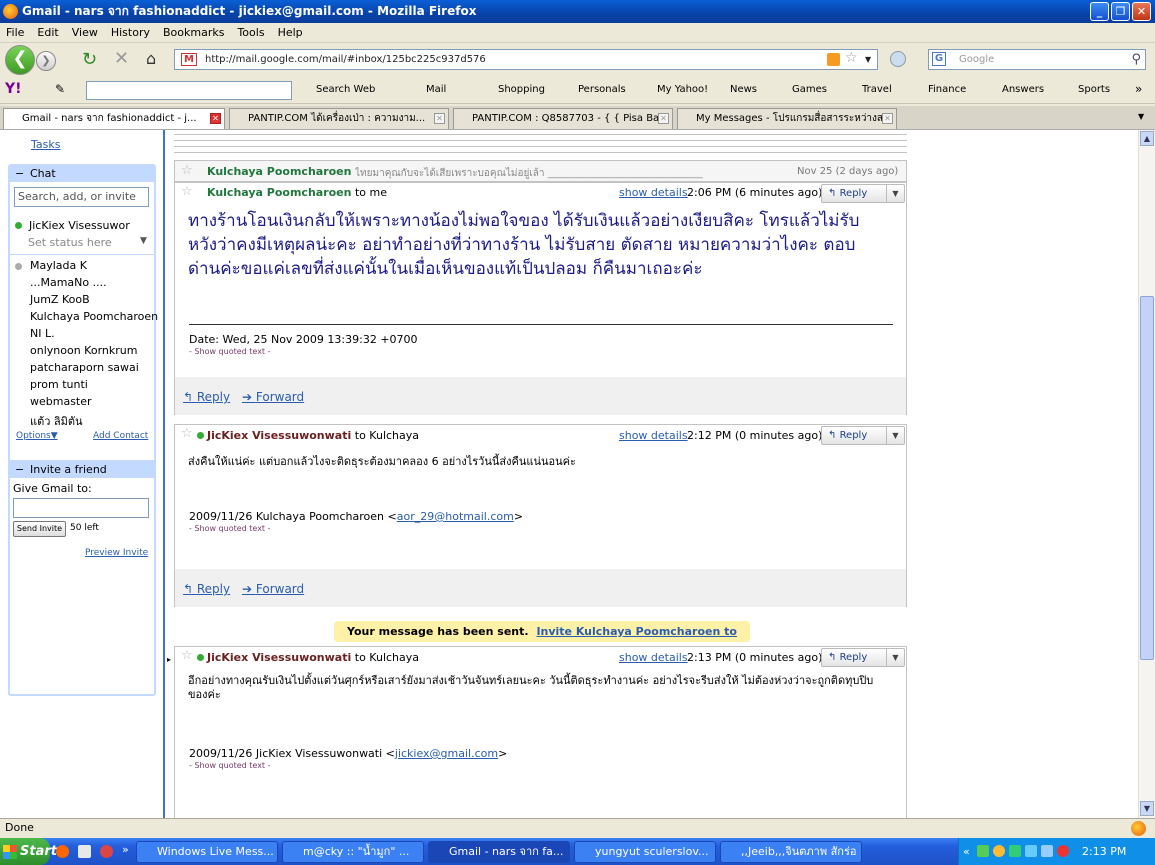 Image resolution: width=1155 pixels, height=865 pixels. Describe the element at coordinates (46, 61) in the screenshot. I see `forward-button: ❯` at that location.